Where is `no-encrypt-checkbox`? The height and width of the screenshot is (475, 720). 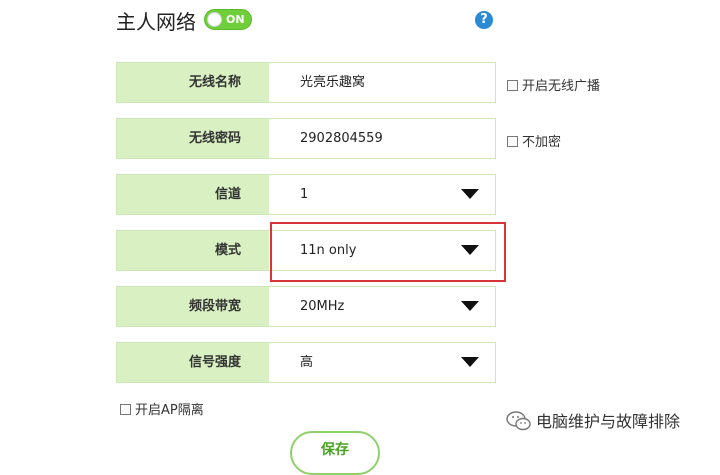 no-encrypt-checkbox is located at coordinates (512, 141).